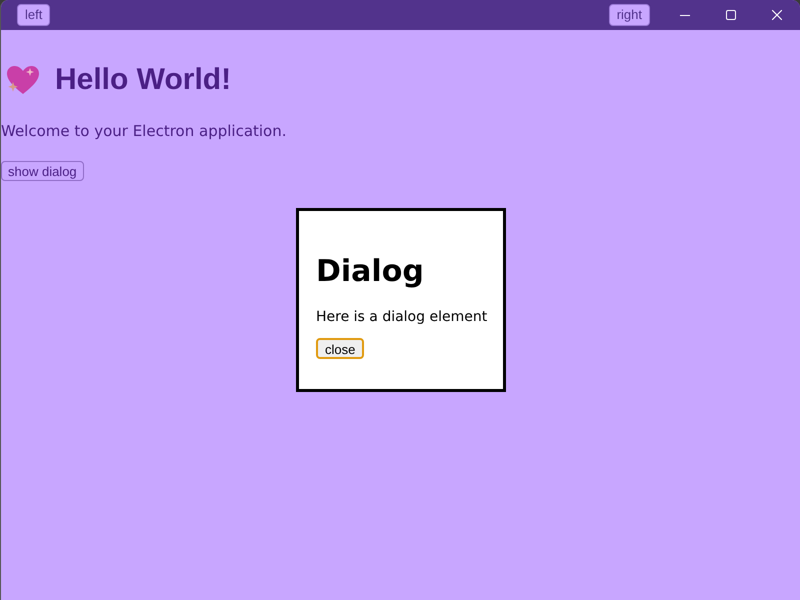  What do you see at coordinates (42, 170) in the screenshot?
I see `show-dialog-button: show dialog` at bounding box center [42, 170].